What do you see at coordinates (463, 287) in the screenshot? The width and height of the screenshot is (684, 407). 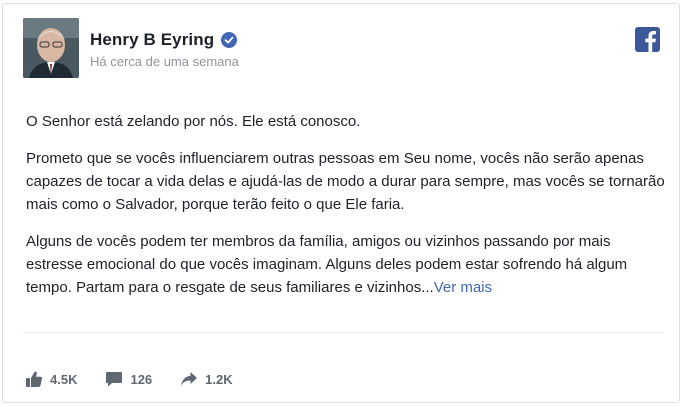 I see `see-more-link: Ver mais` at bounding box center [463, 287].